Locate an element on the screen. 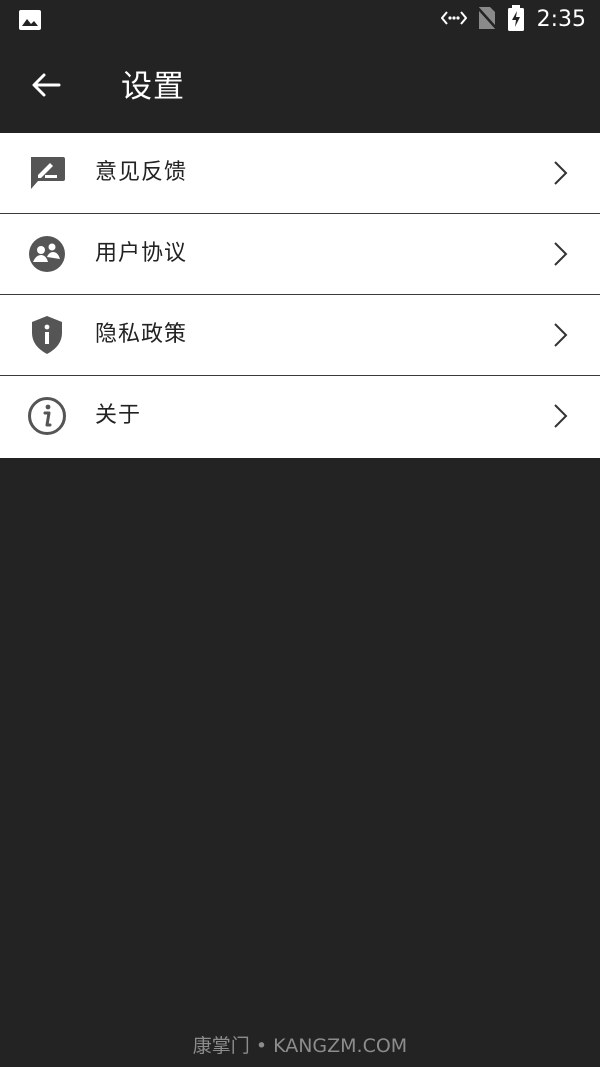  settings-item-user-agreement: 用户协议 is located at coordinates (300, 254).